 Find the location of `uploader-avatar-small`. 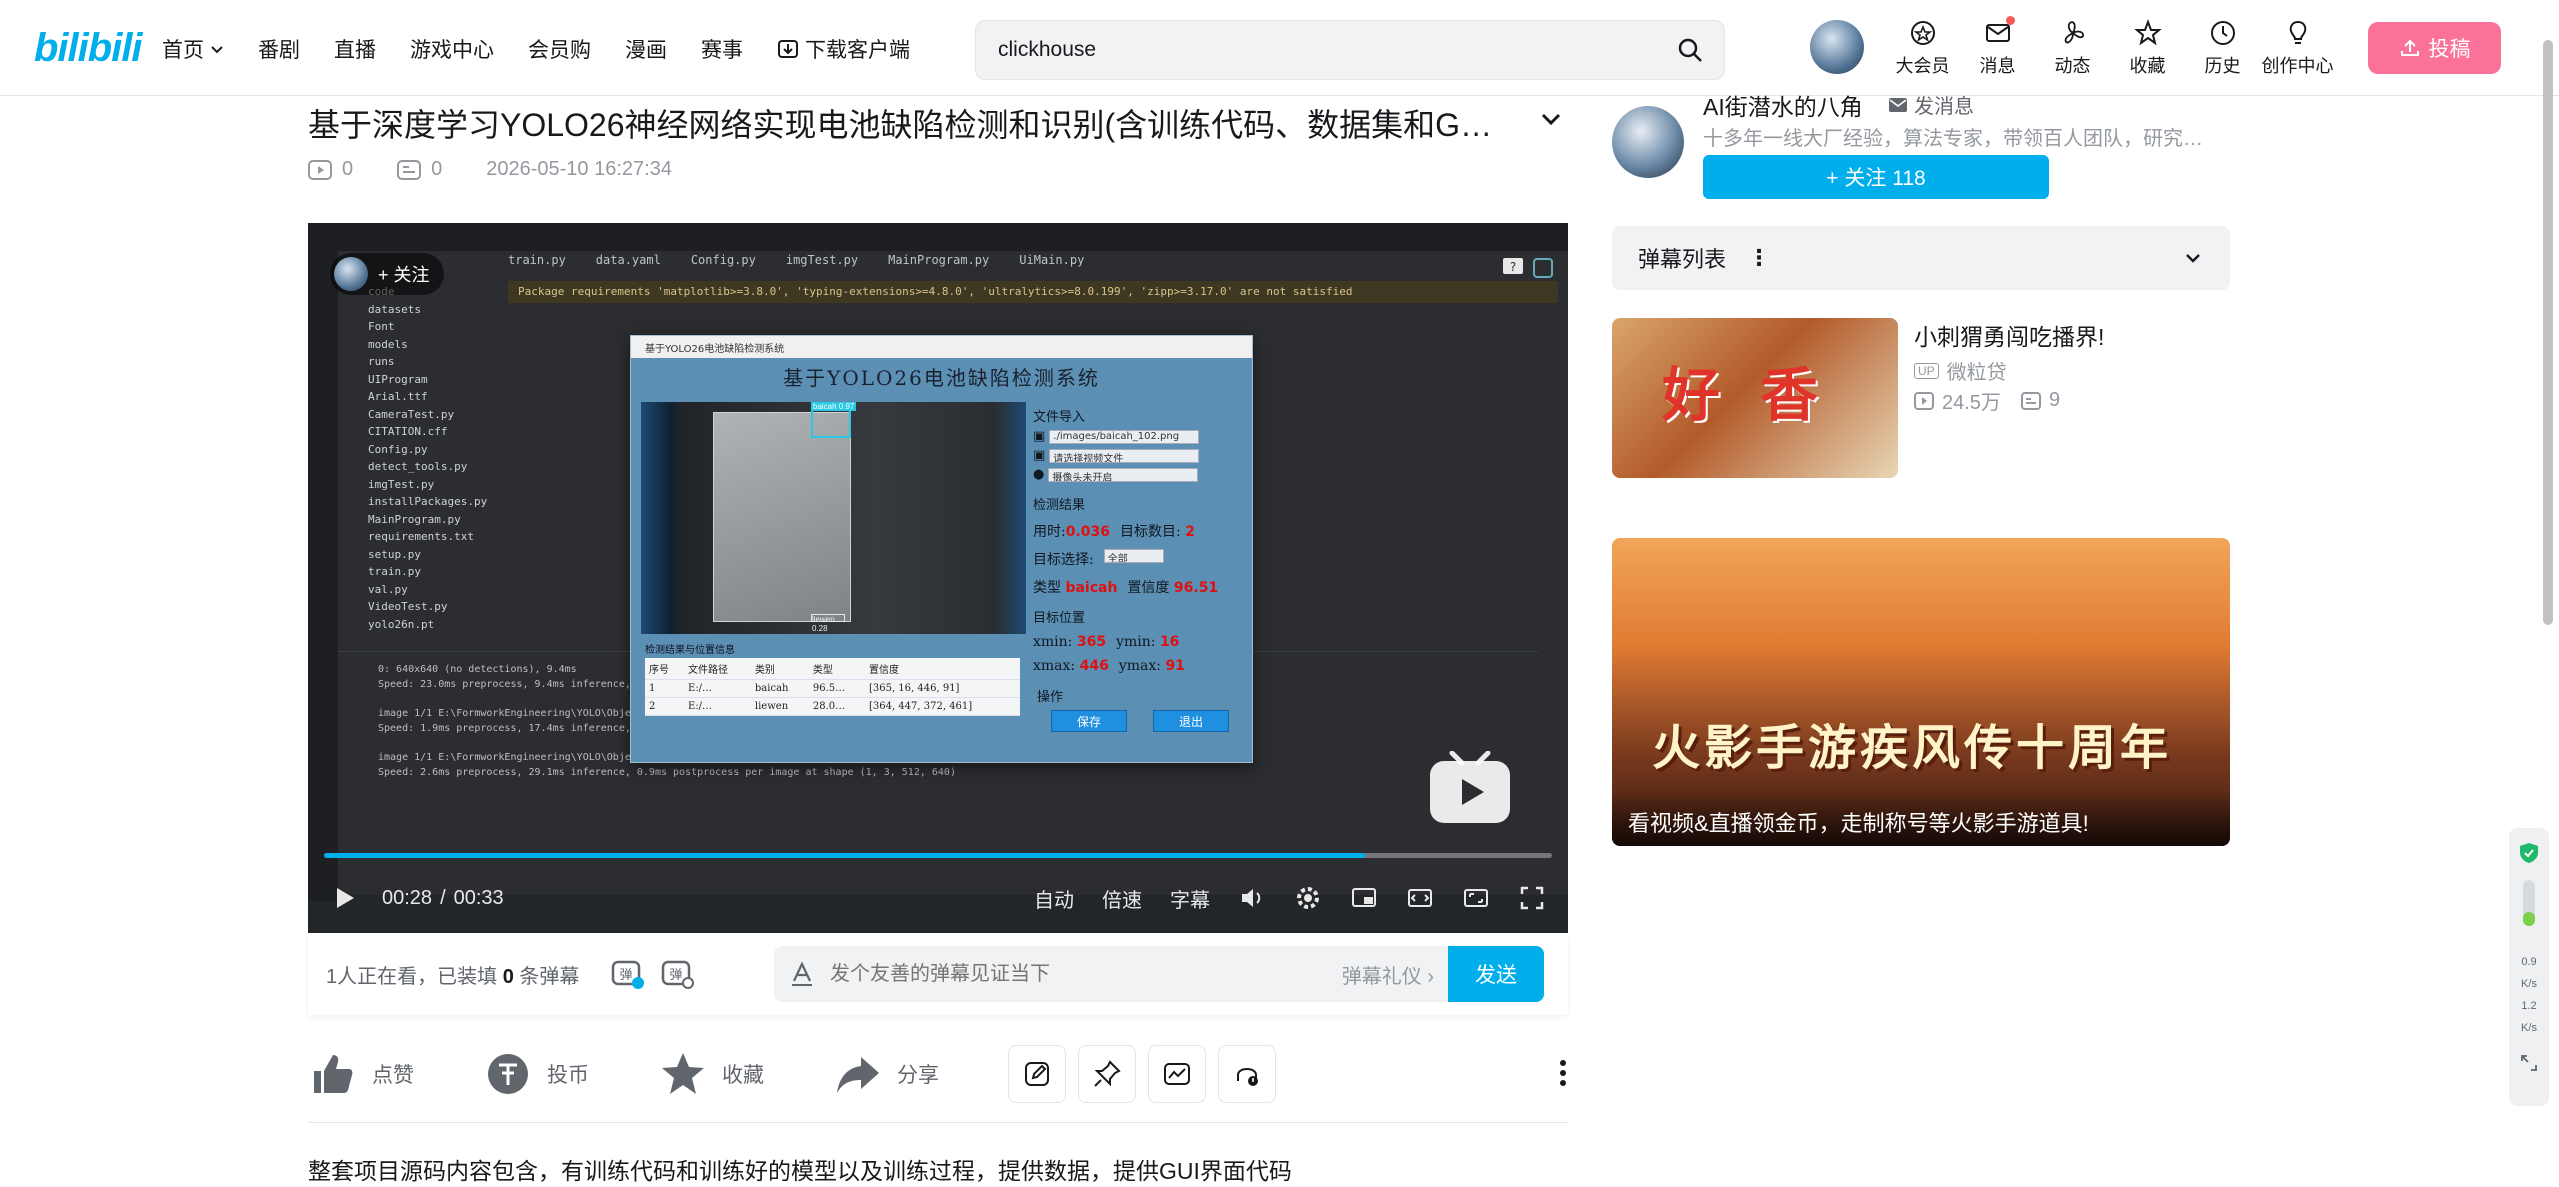

uploader-avatar-small is located at coordinates (351, 274).